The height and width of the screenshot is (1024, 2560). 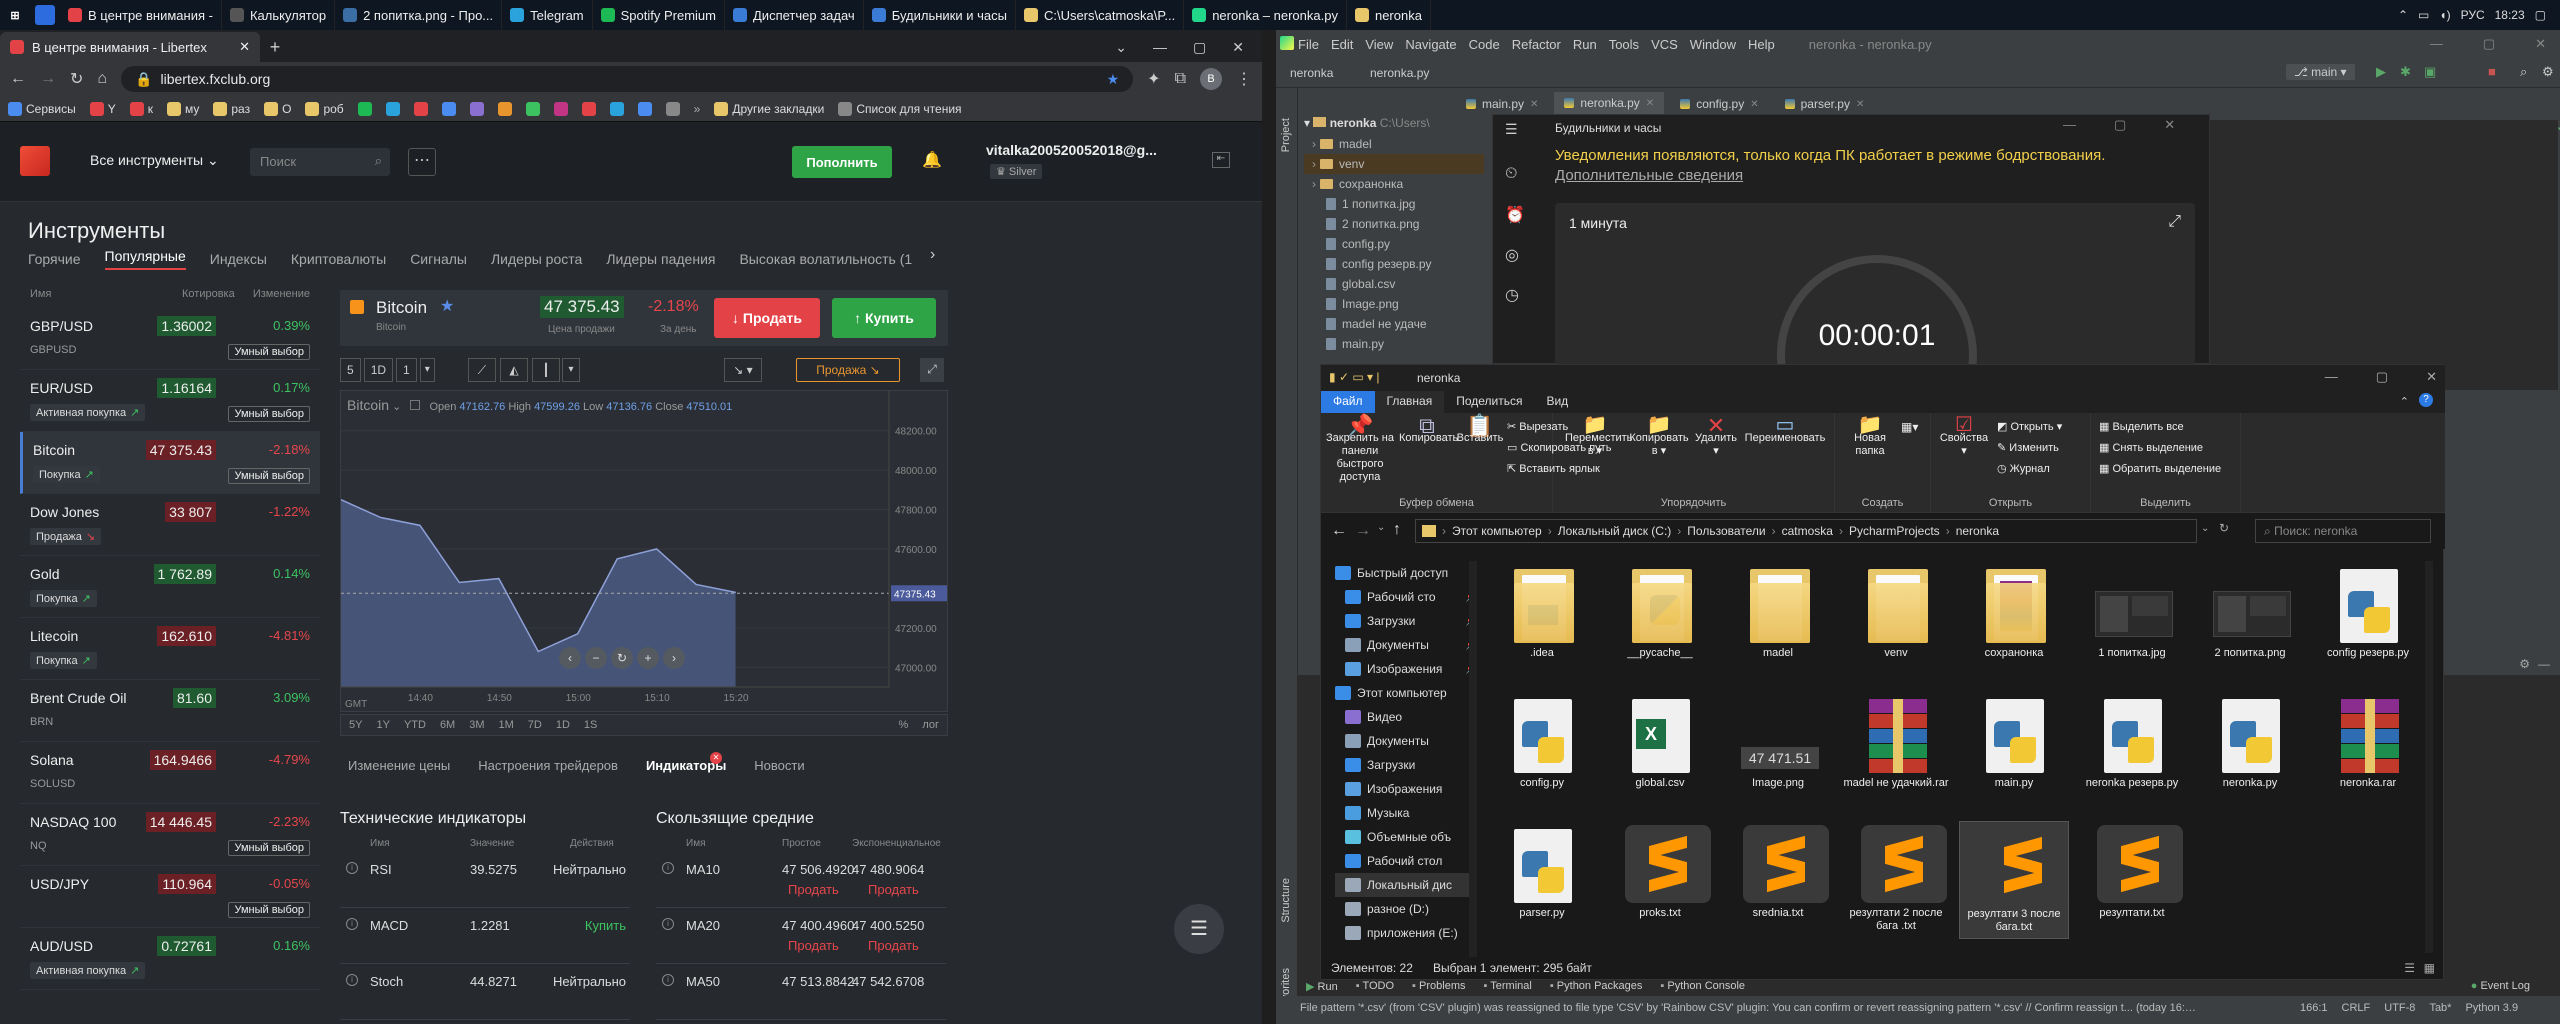 I want to click on file-item: madel не удачкий.rar, so click(x=1896, y=750).